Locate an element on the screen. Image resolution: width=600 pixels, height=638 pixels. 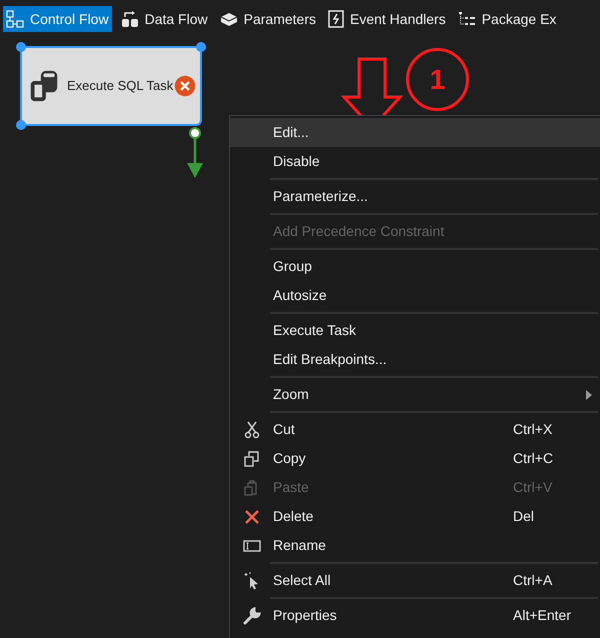
connector-arrow is located at coordinates (195, 153).